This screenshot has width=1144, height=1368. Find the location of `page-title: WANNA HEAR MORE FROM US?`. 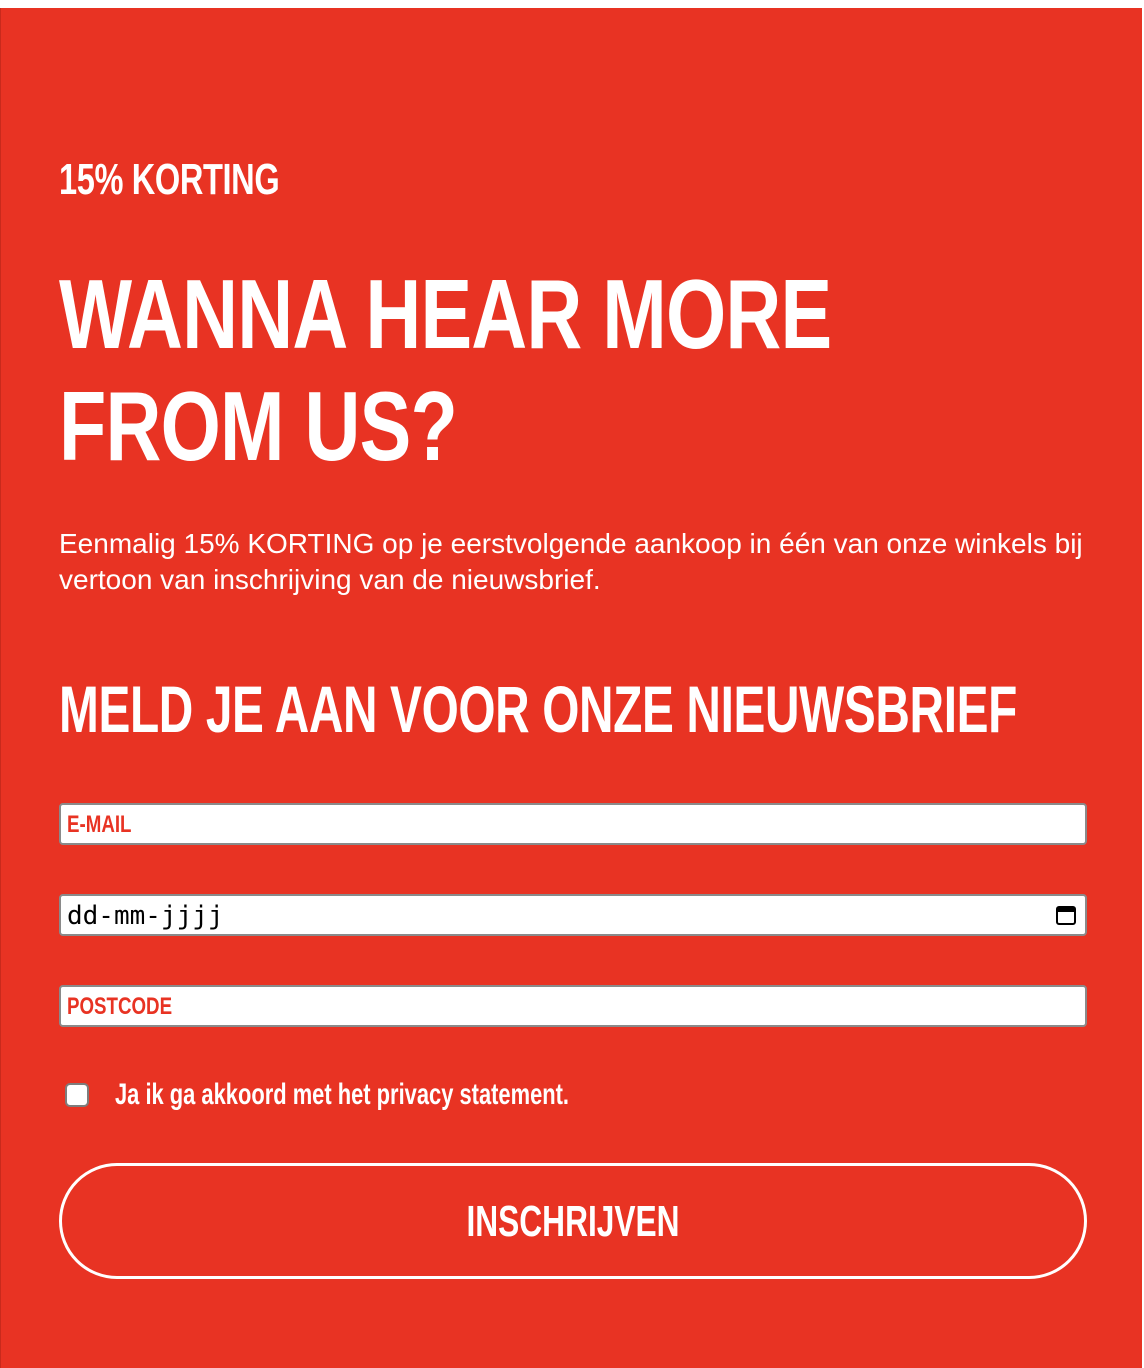

page-title: WANNA HEAR MORE FROM US? is located at coordinates (445, 370).